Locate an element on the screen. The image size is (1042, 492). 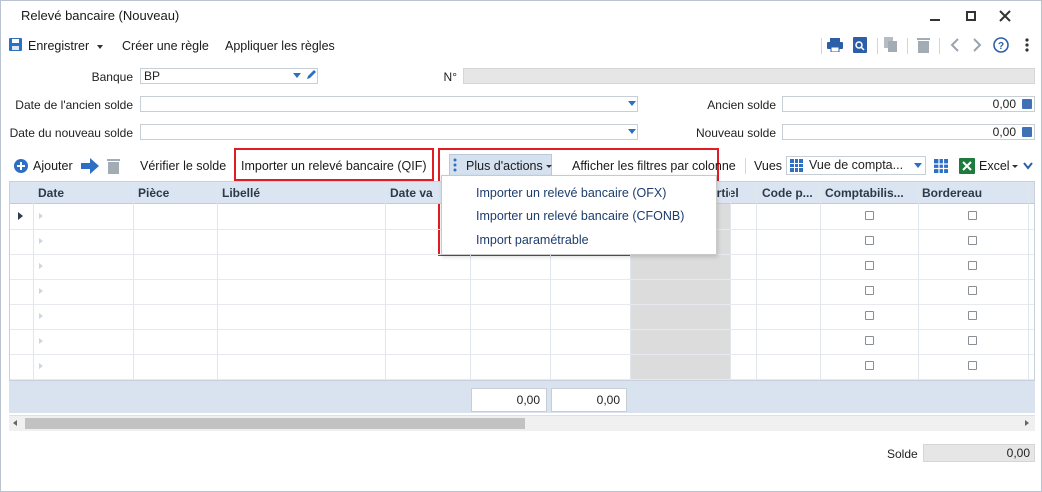
column-header-date: Date is located at coordinates (51, 193).